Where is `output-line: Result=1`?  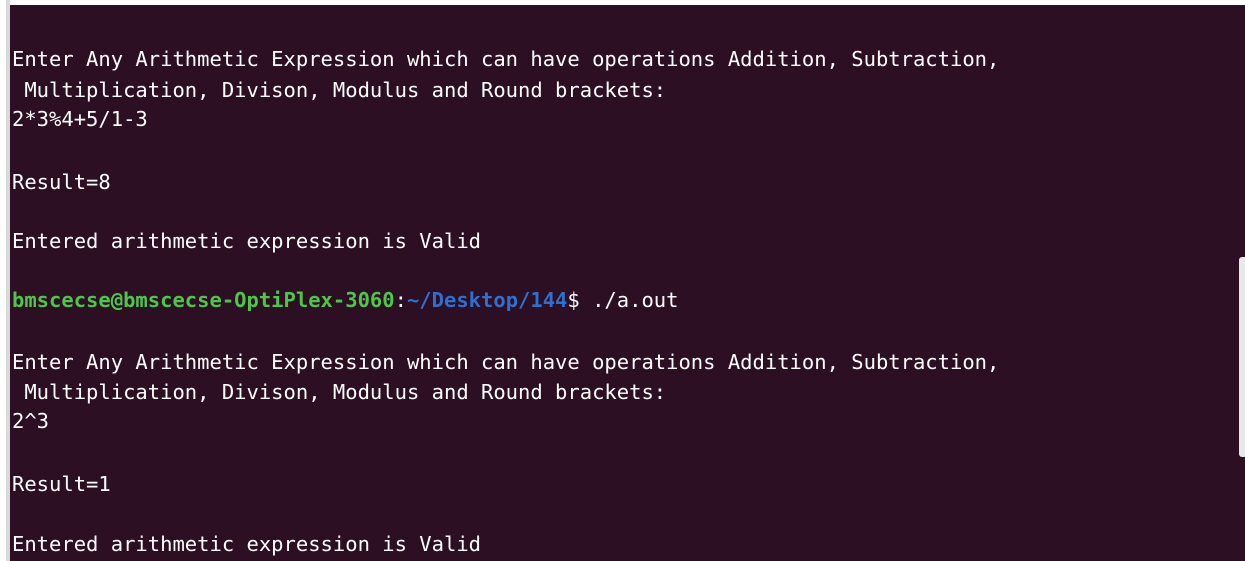 output-line: Result=1 is located at coordinates (61, 484).